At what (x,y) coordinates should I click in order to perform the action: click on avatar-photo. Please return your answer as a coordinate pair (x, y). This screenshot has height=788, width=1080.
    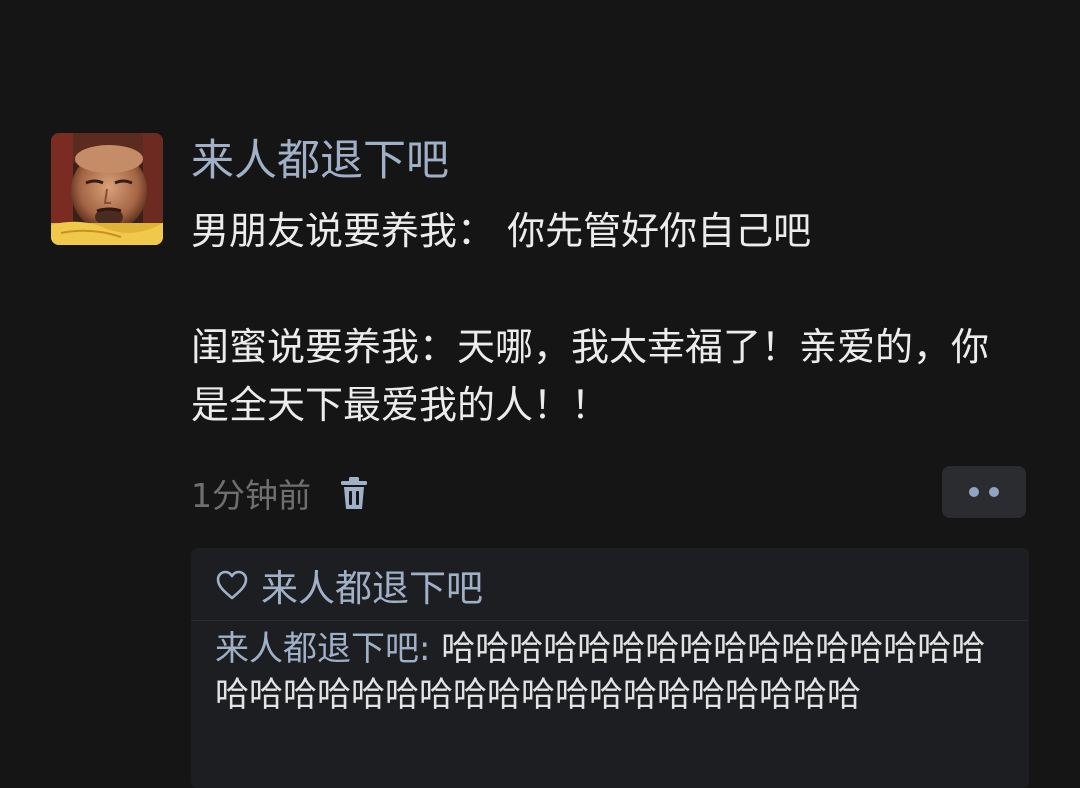
    Looking at the image, I should click on (107, 189).